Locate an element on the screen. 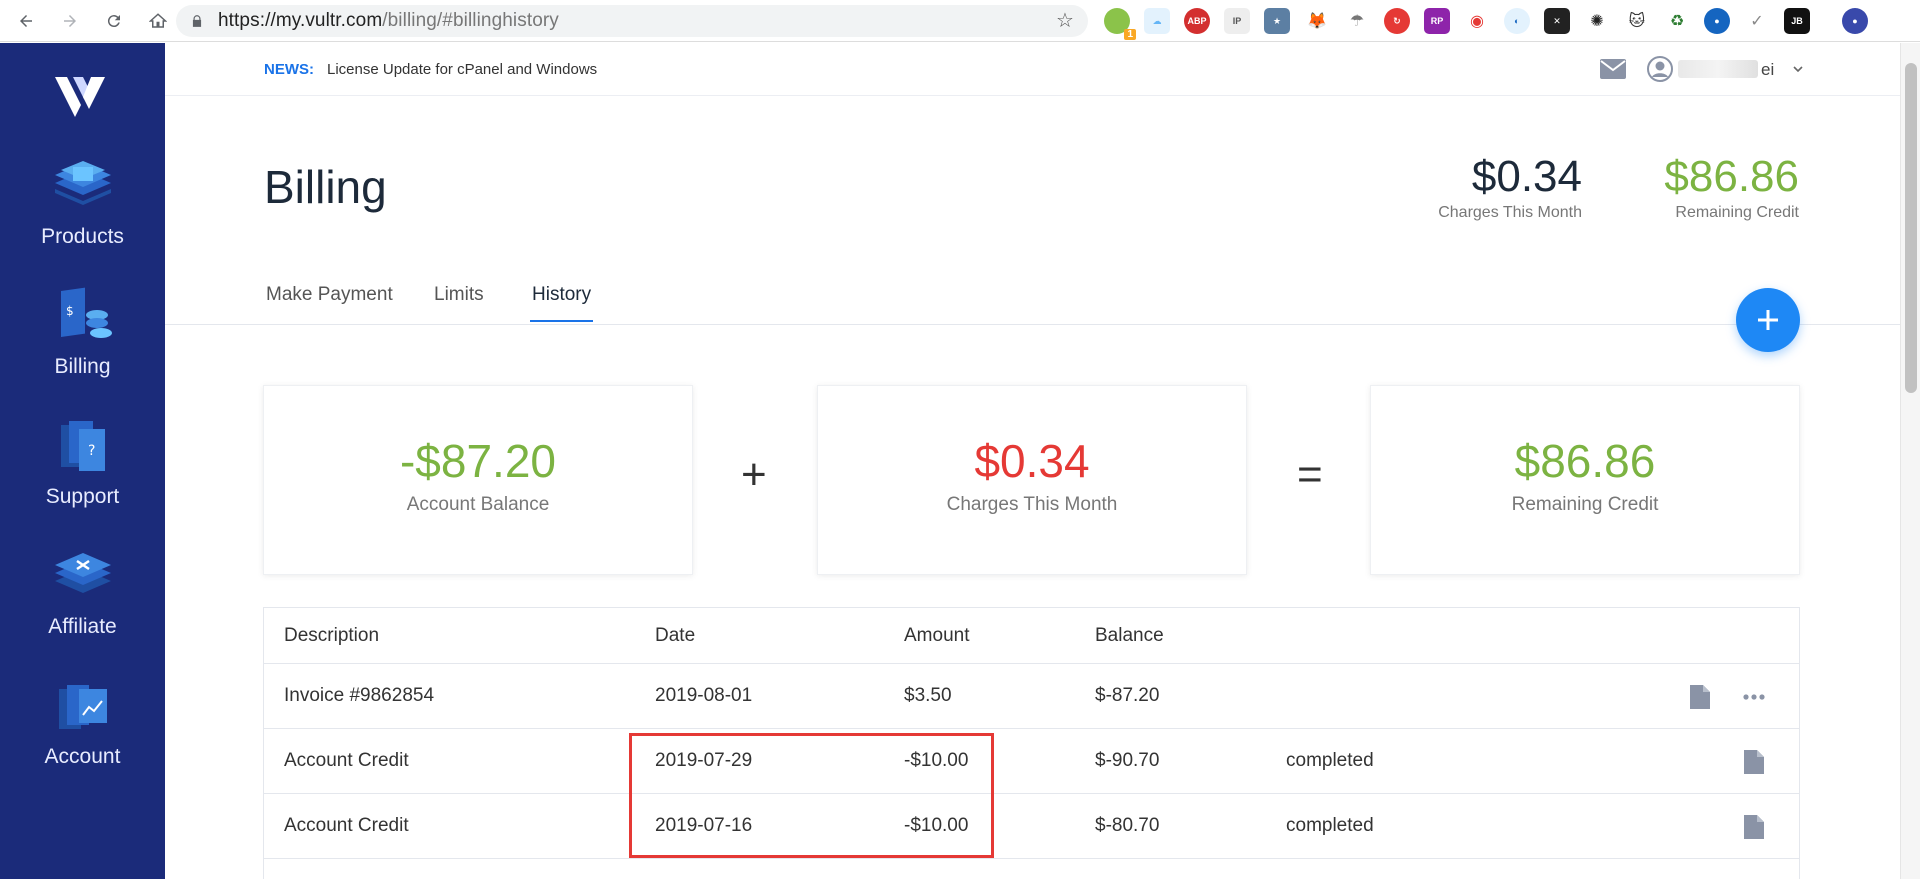  status-ext-icon: 1 is located at coordinates (1120, 24).